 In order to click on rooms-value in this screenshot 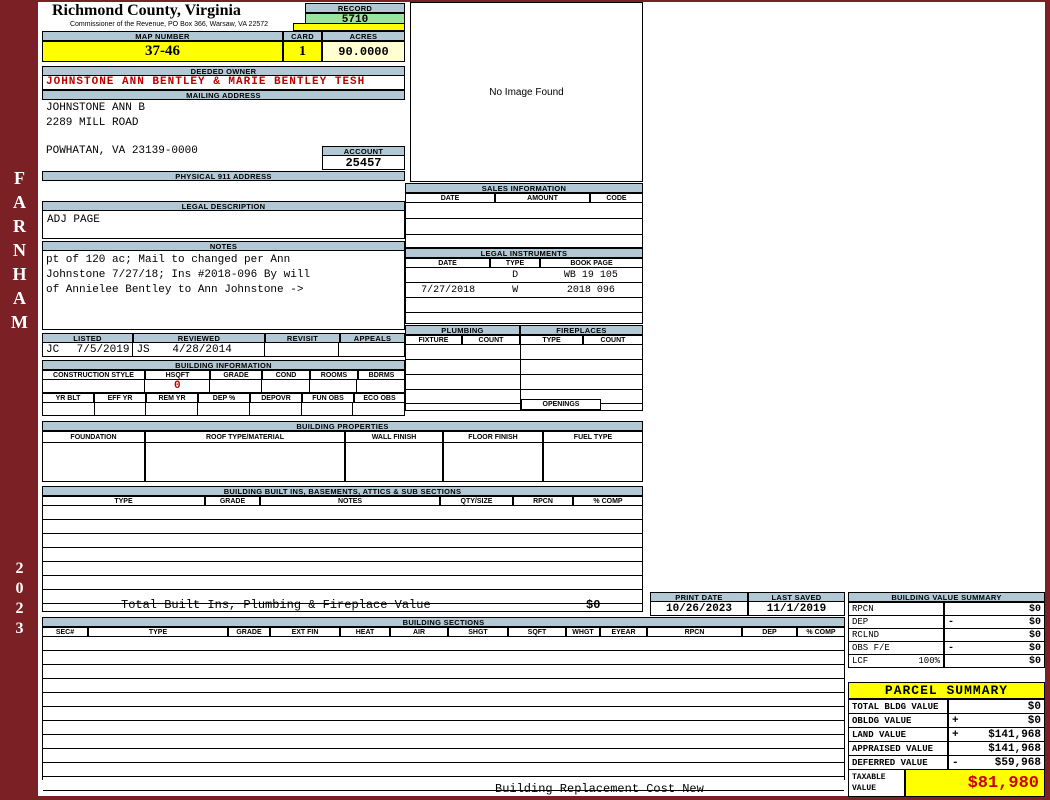, I will do `click(334, 386)`.